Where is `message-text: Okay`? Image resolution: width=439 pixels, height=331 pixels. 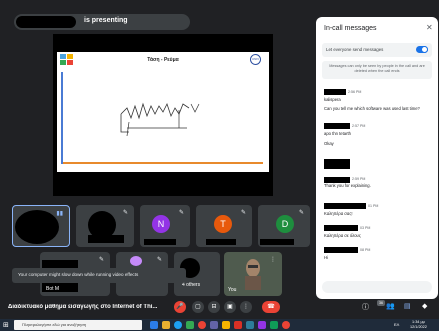
message-text: Okay is located at coordinates (329, 143).